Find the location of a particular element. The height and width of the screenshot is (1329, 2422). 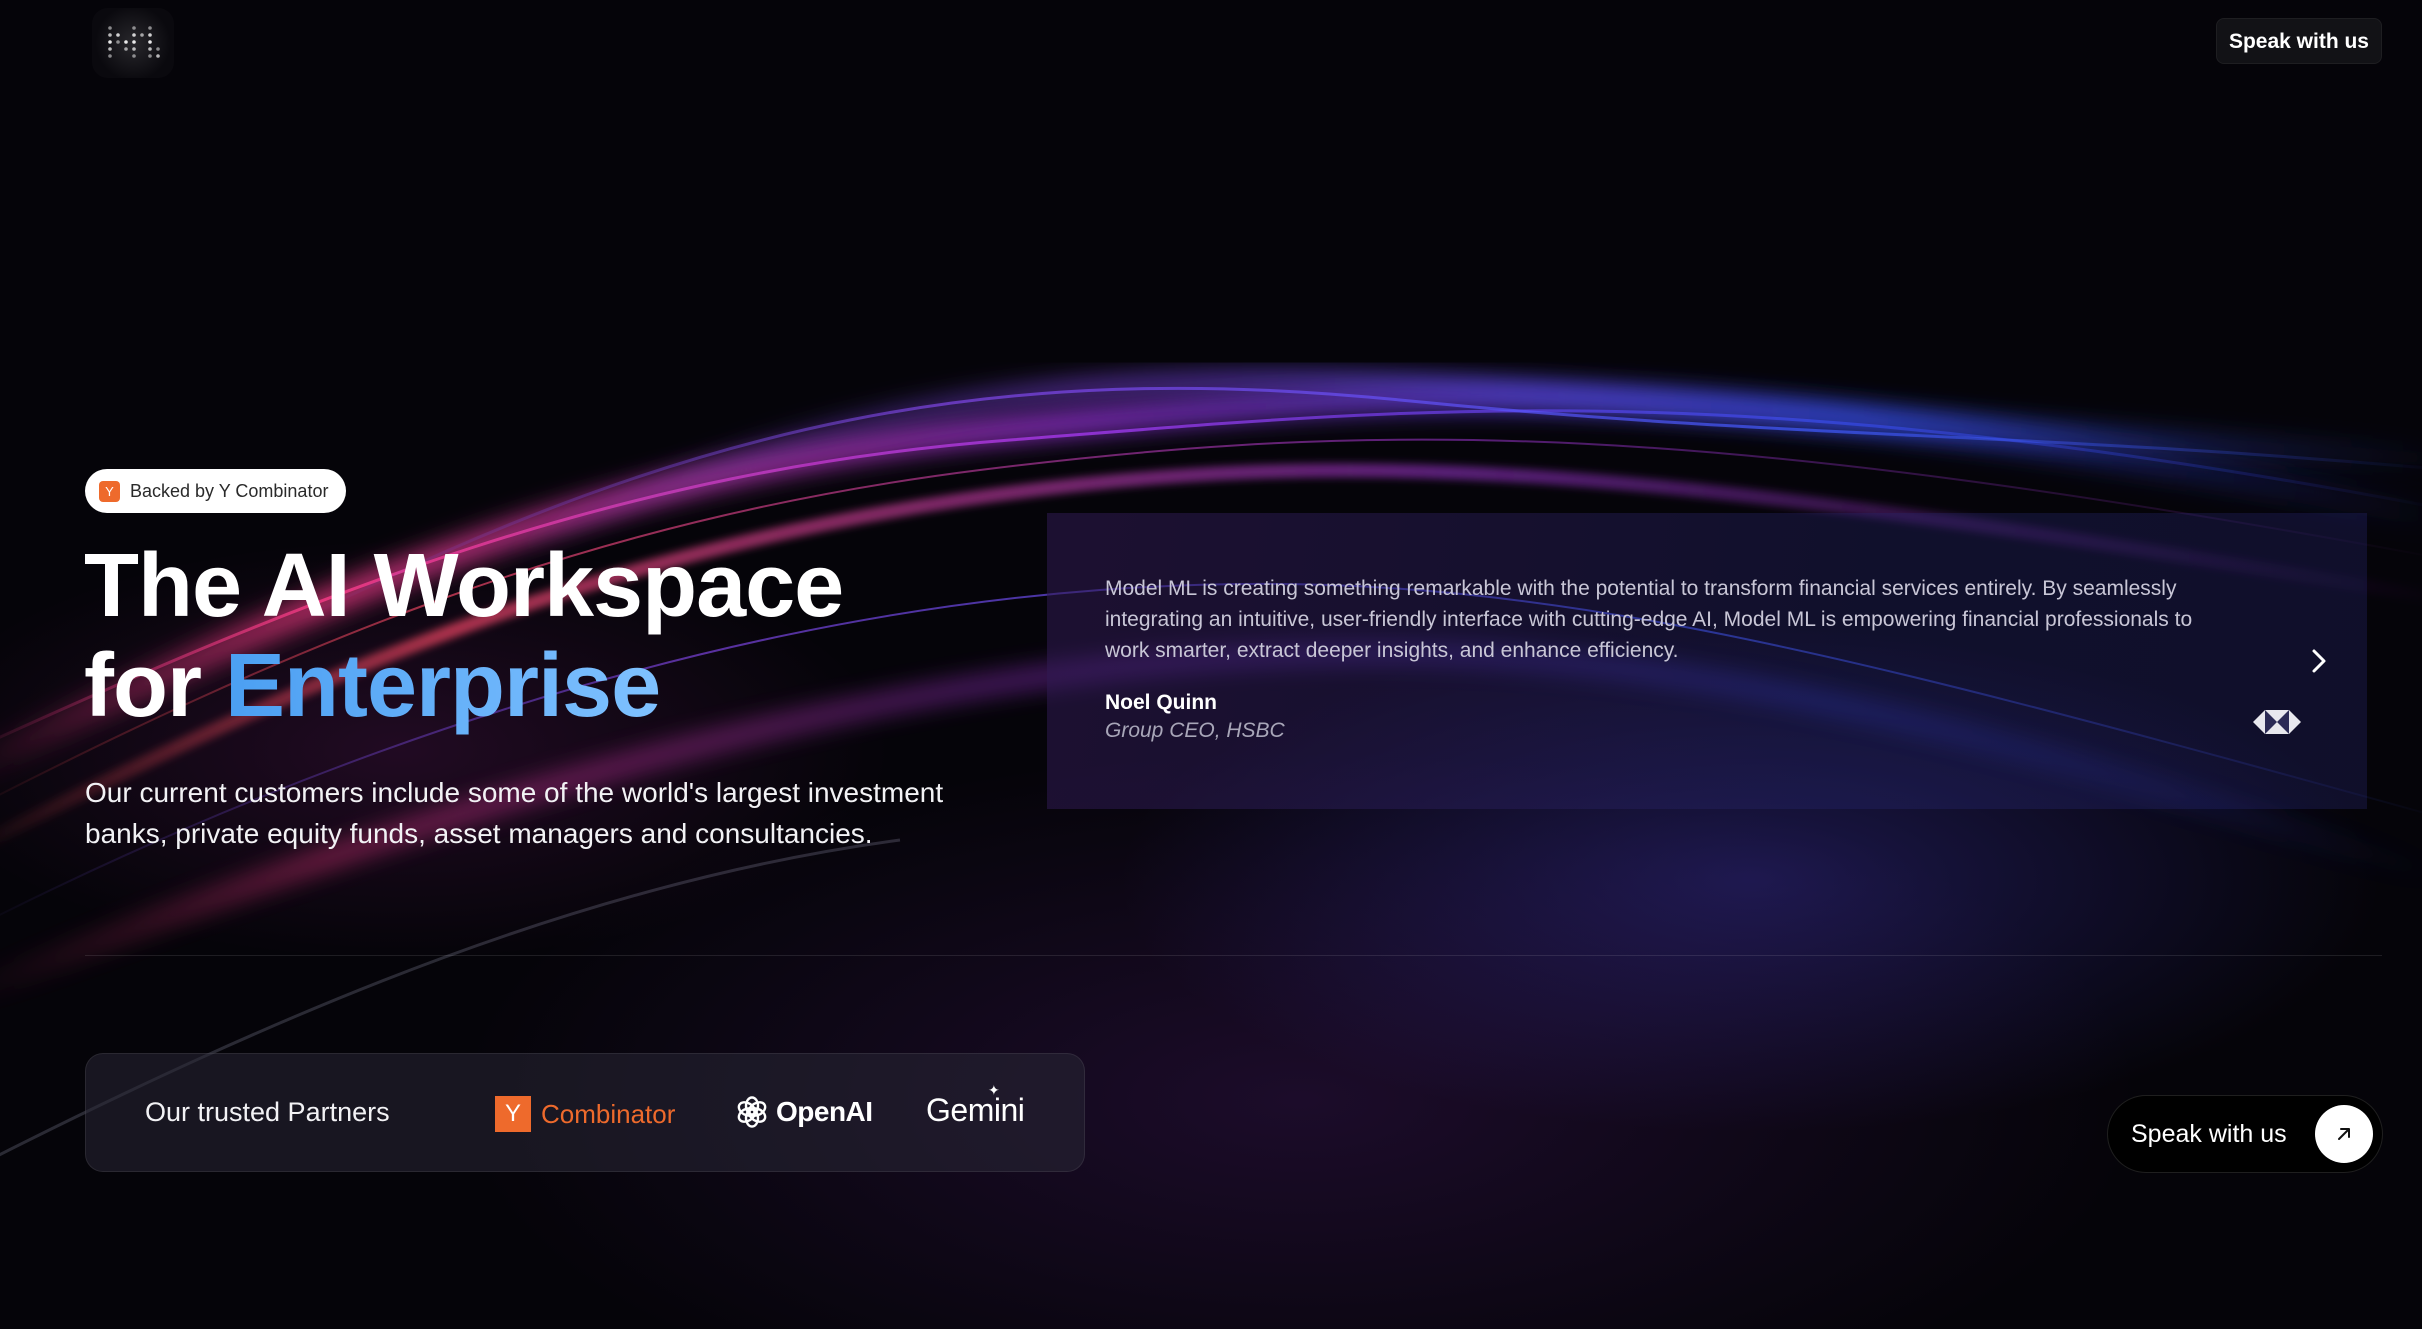

testimonial-author-role: Group CEO, HSBC is located at coordinates (1195, 730).